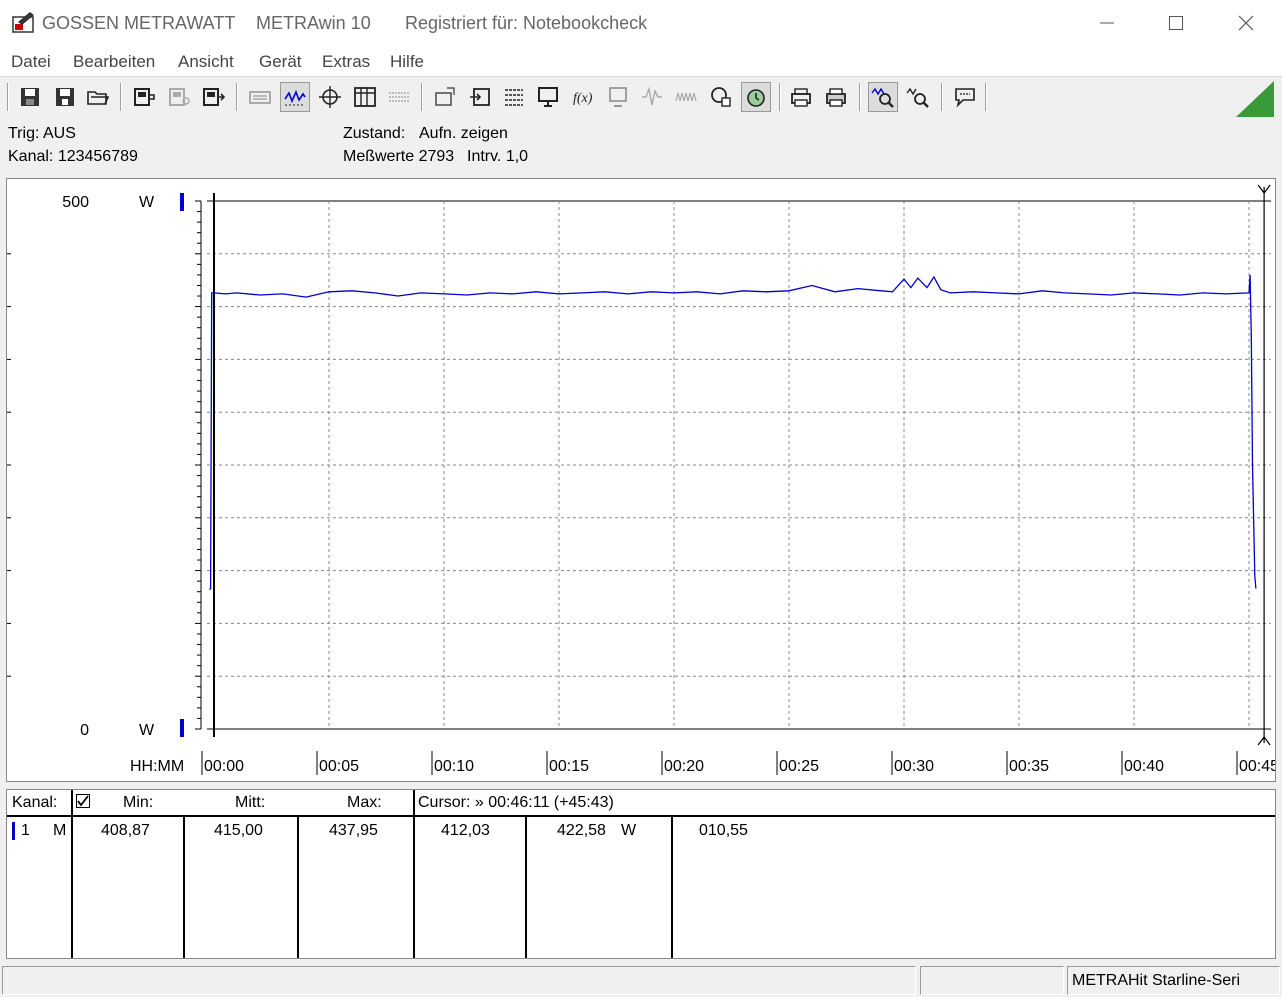  I want to click on close-button, so click(1246, 23).